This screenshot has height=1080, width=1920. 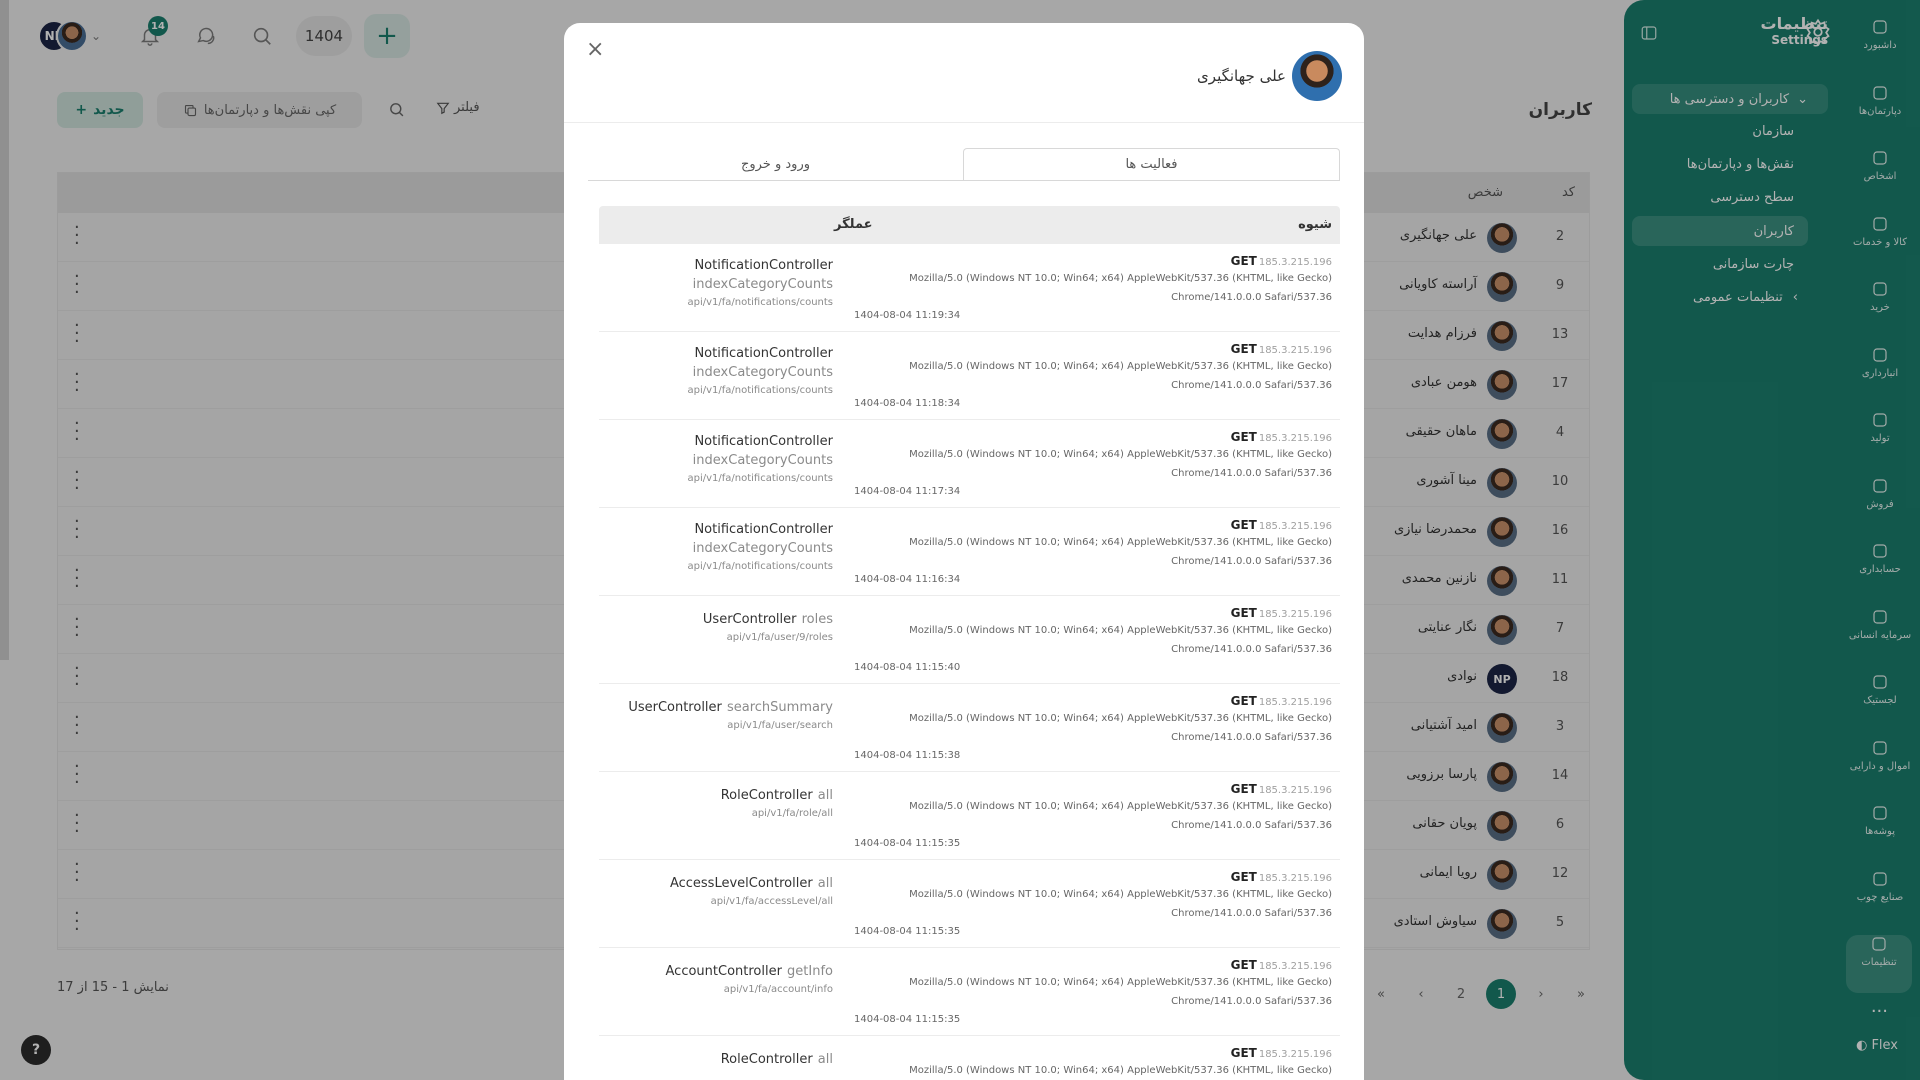 What do you see at coordinates (771, 901) in the screenshot?
I see `actor-path: api/v1/fa/accessLevel/all` at bounding box center [771, 901].